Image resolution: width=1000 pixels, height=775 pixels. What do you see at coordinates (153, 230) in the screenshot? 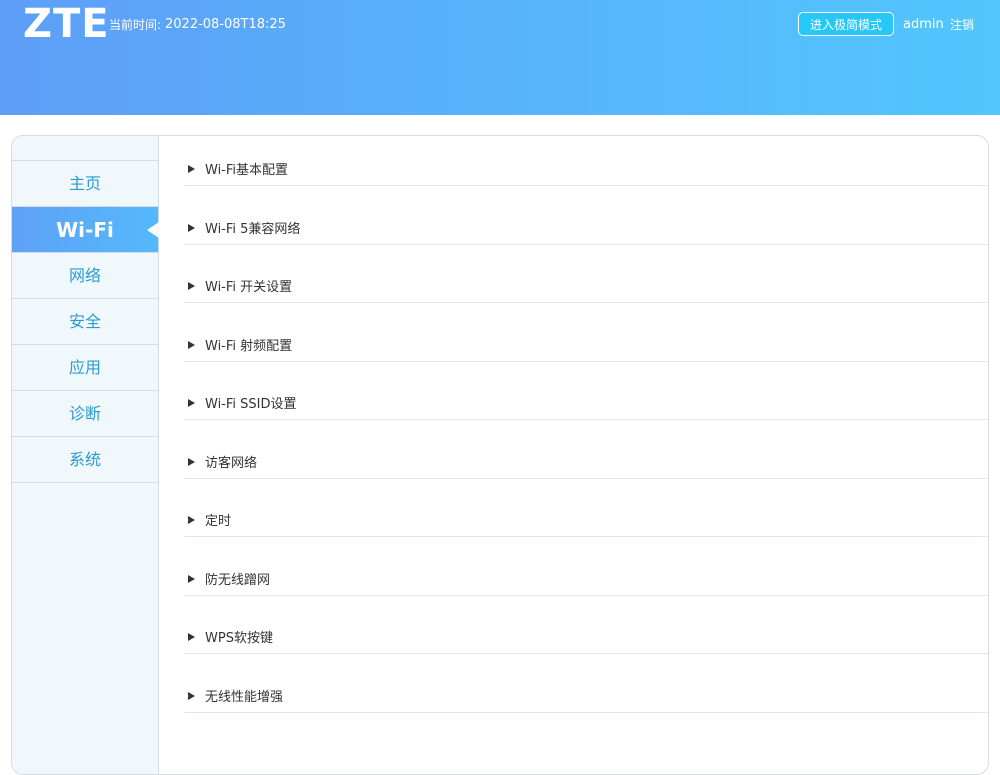
I see `active-pointer-icon` at bounding box center [153, 230].